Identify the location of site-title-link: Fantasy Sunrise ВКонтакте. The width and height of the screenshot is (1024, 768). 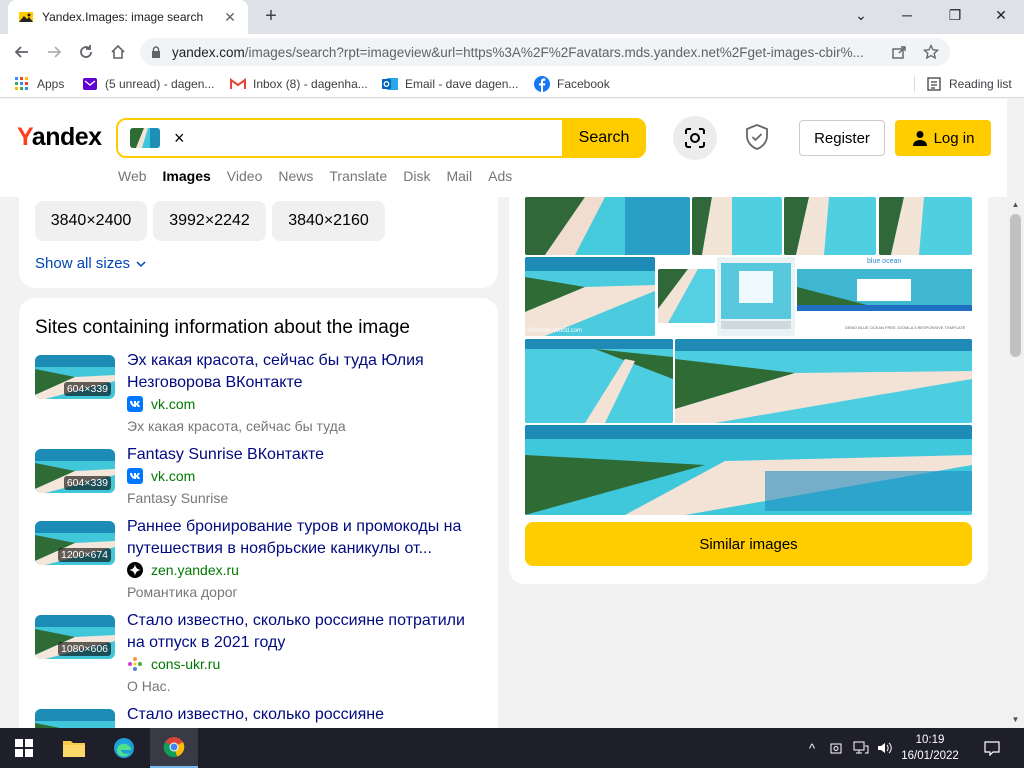
(307, 455).